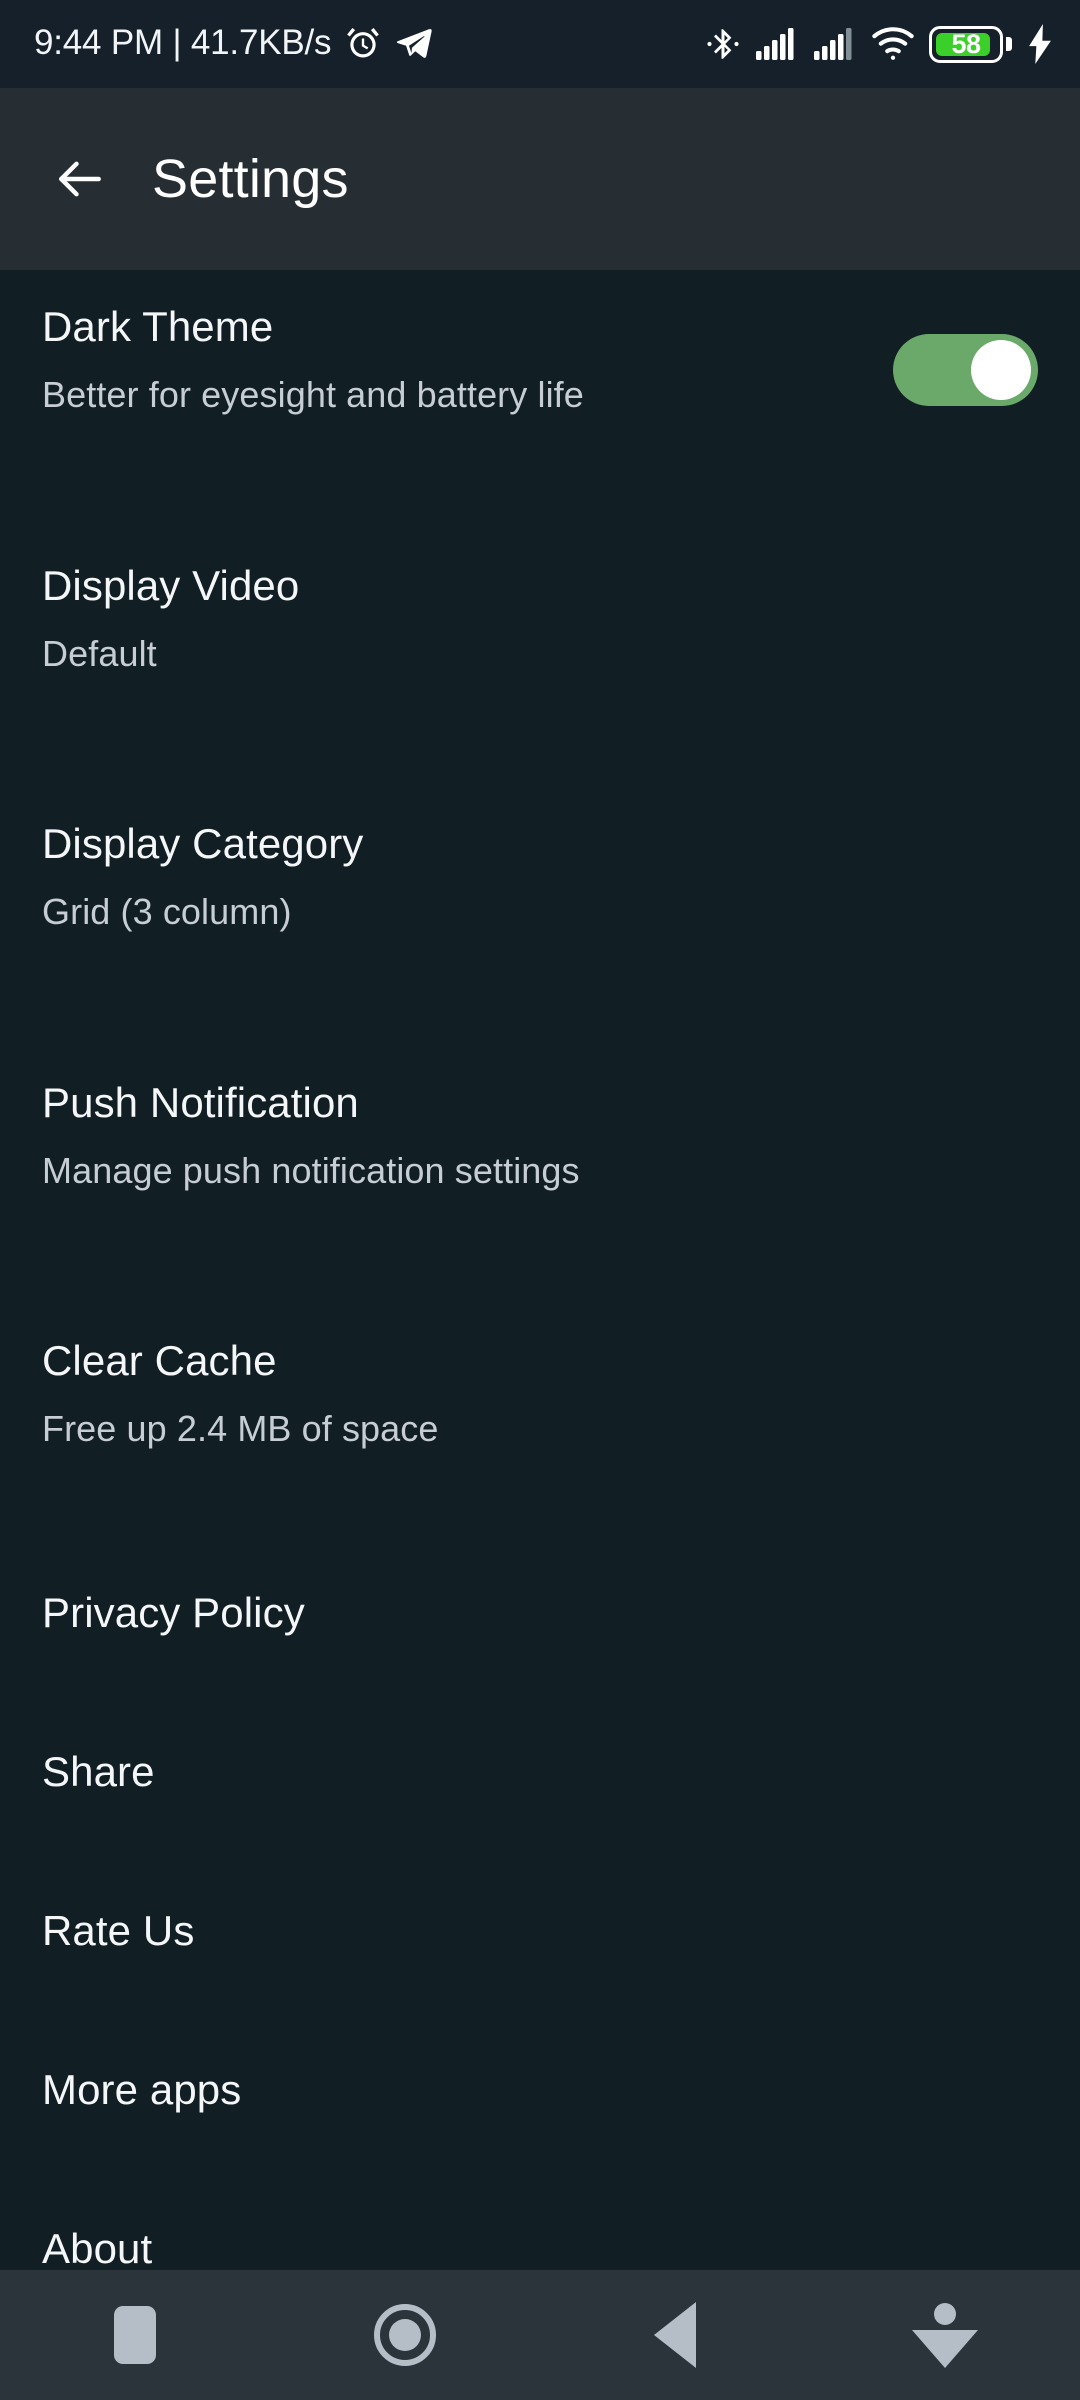 This screenshot has width=1080, height=2400. I want to click on app-toolbar: Settings, so click(540, 179).